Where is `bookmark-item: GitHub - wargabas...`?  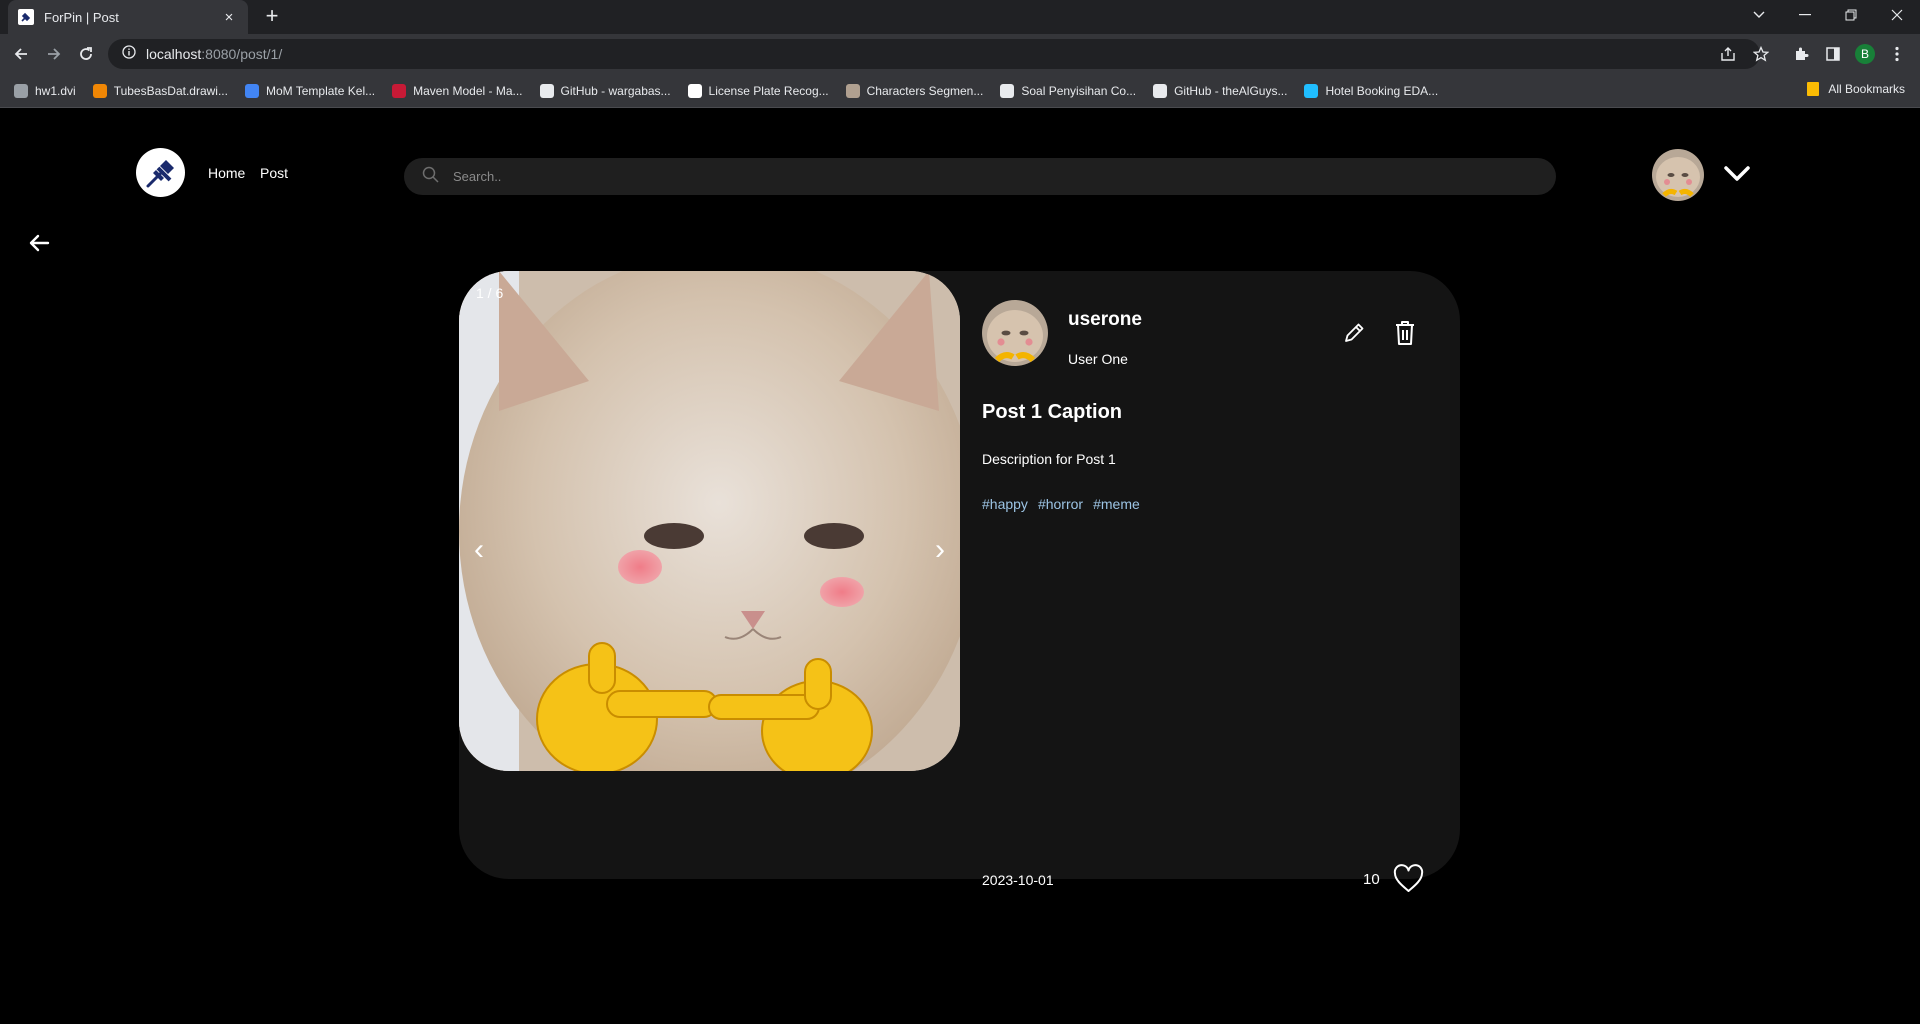
bookmark-item: GitHub - wargabas... is located at coordinates (605, 90).